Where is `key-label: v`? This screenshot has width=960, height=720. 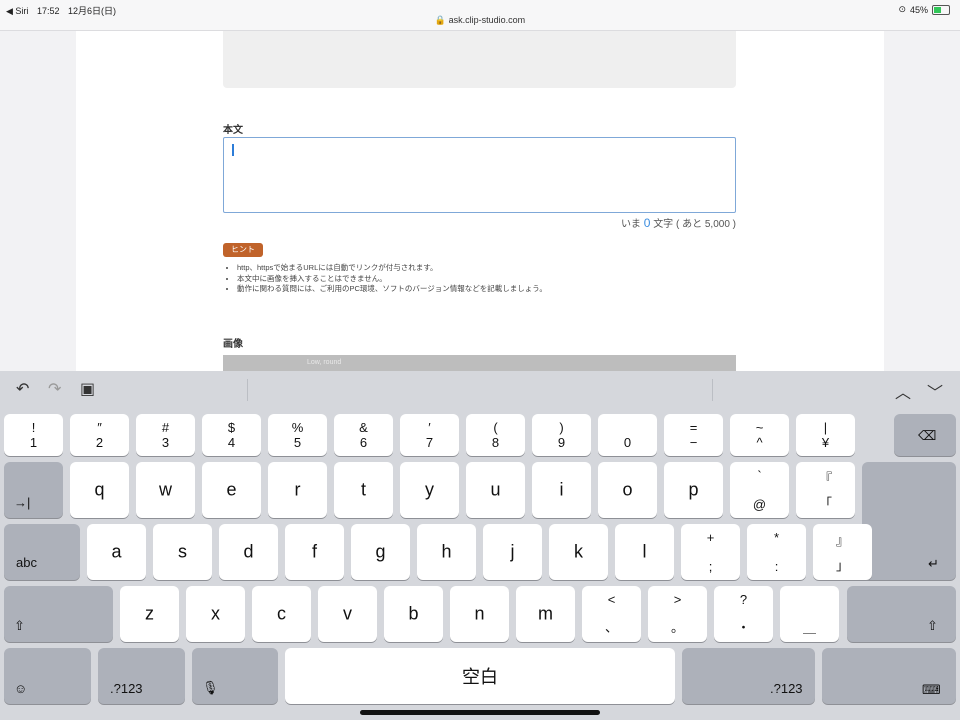 key-label: v is located at coordinates (347, 613).